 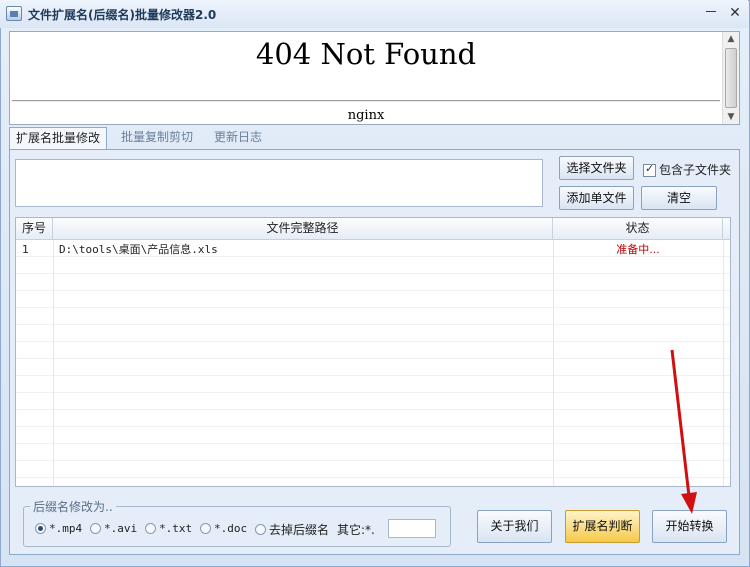 What do you see at coordinates (238, 138) in the screenshot?
I see `tab-changelog: 更新日志` at bounding box center [238, 138].